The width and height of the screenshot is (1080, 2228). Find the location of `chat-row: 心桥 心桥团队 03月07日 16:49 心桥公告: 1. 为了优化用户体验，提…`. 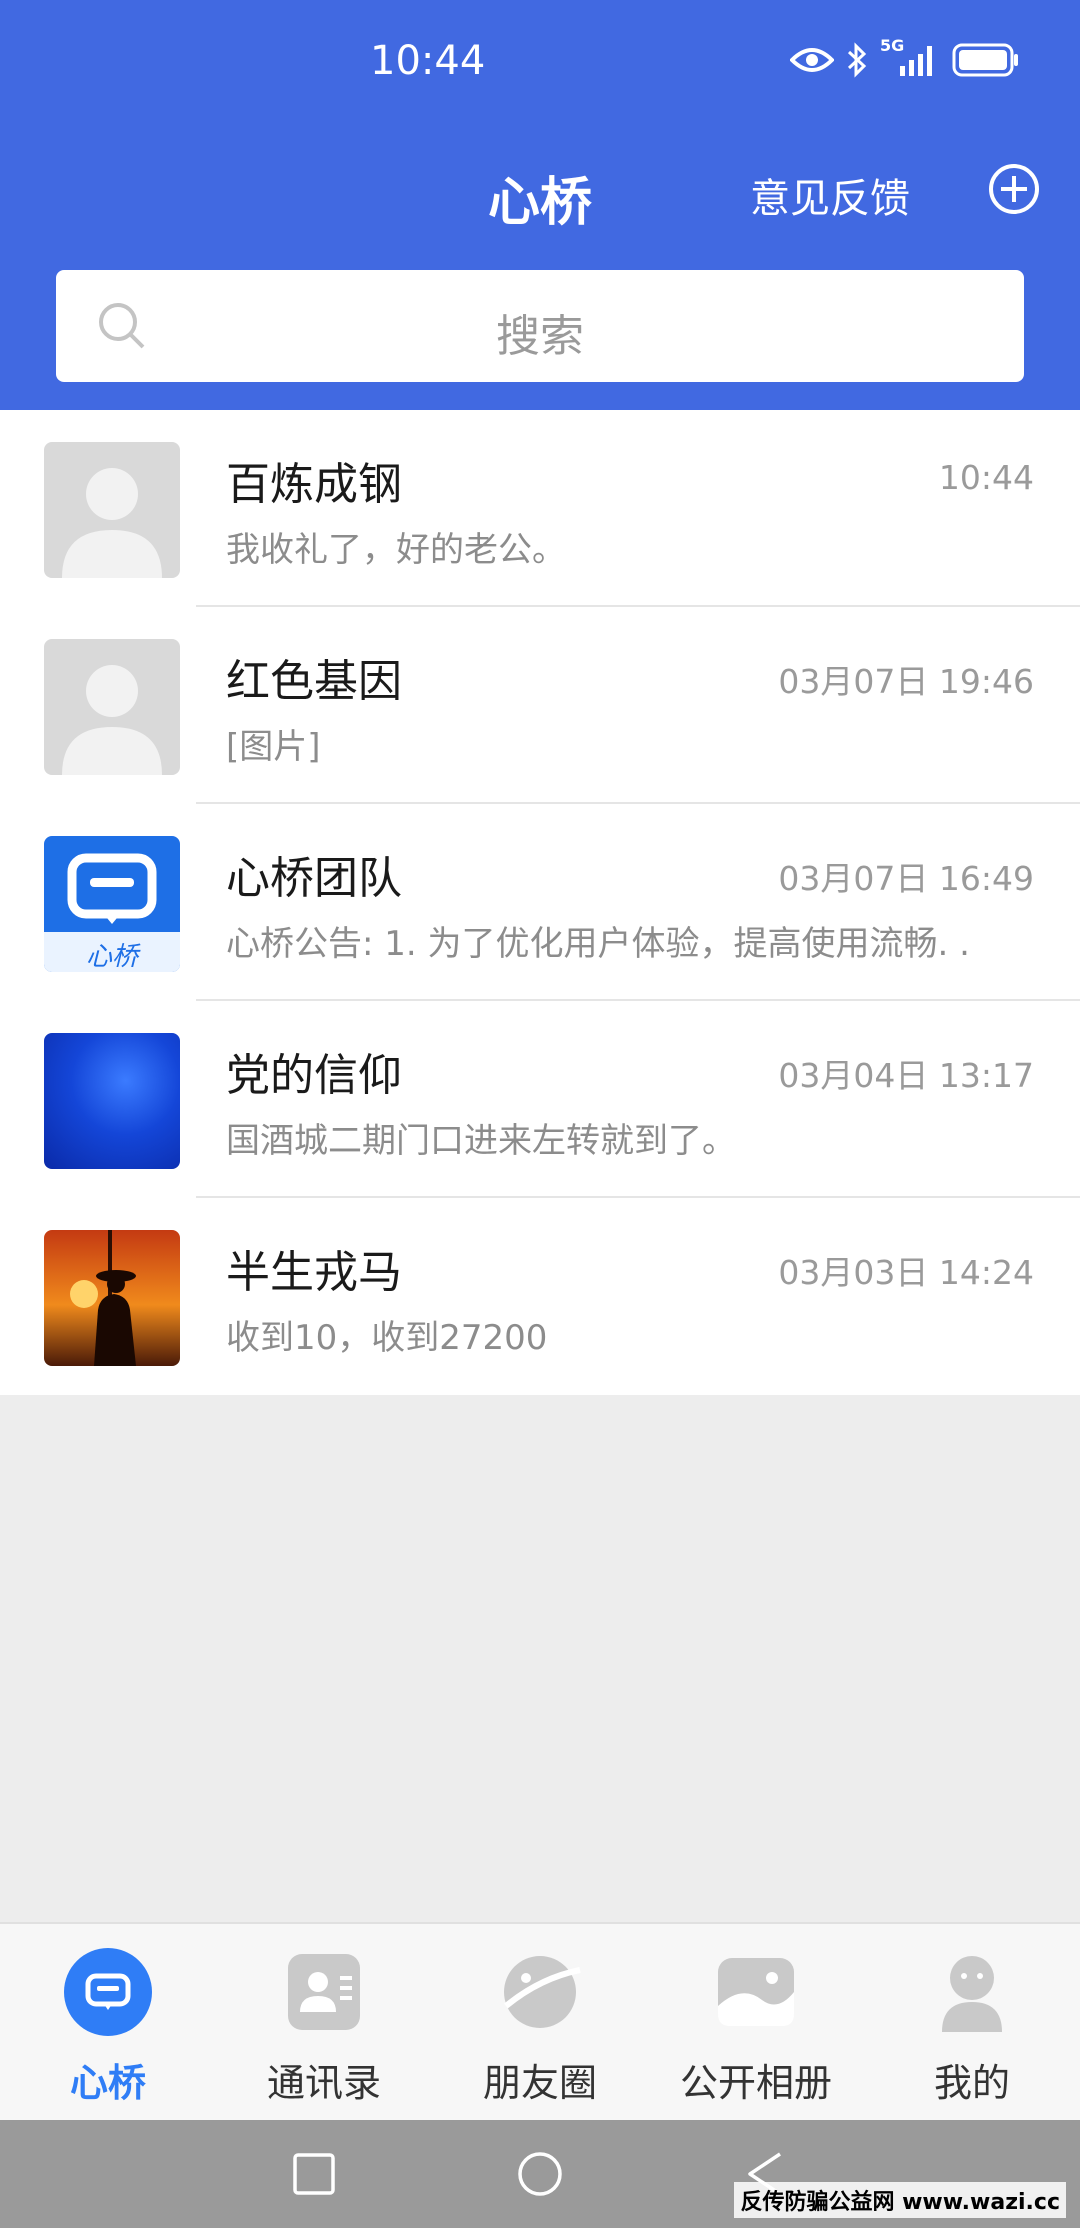

chat-row: 心桥 心桥团队 03月07日 16:49 心桥公告: 1. 为了优化用户体验，提… is located at coordinates (540, 902).